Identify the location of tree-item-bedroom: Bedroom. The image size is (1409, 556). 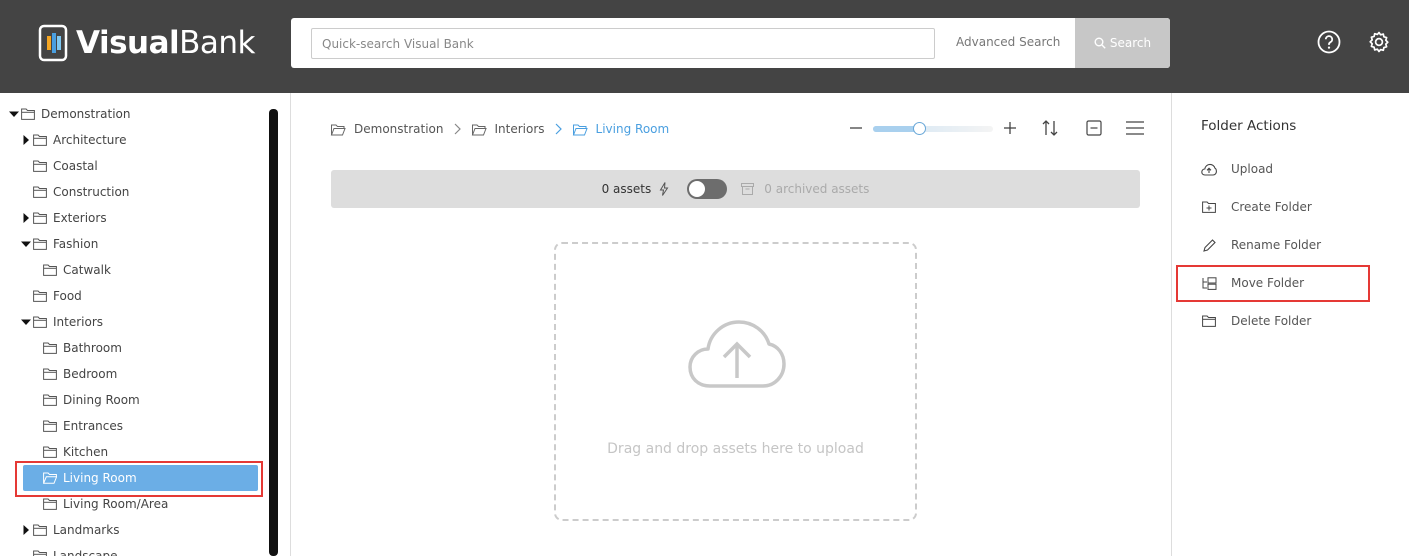
(80, 374).